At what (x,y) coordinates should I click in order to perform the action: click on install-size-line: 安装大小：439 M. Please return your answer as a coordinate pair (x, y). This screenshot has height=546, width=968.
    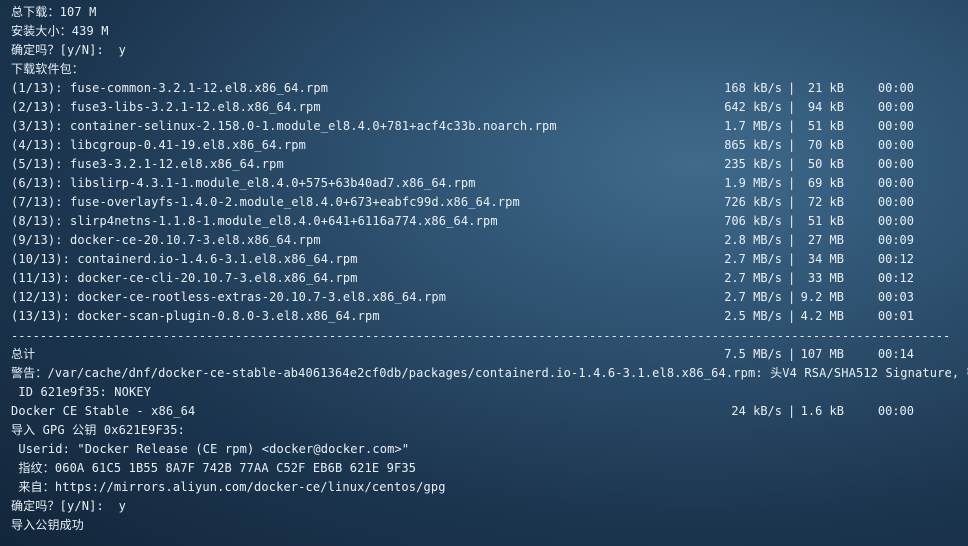
    Looking at the image, I should click on (60, 31).